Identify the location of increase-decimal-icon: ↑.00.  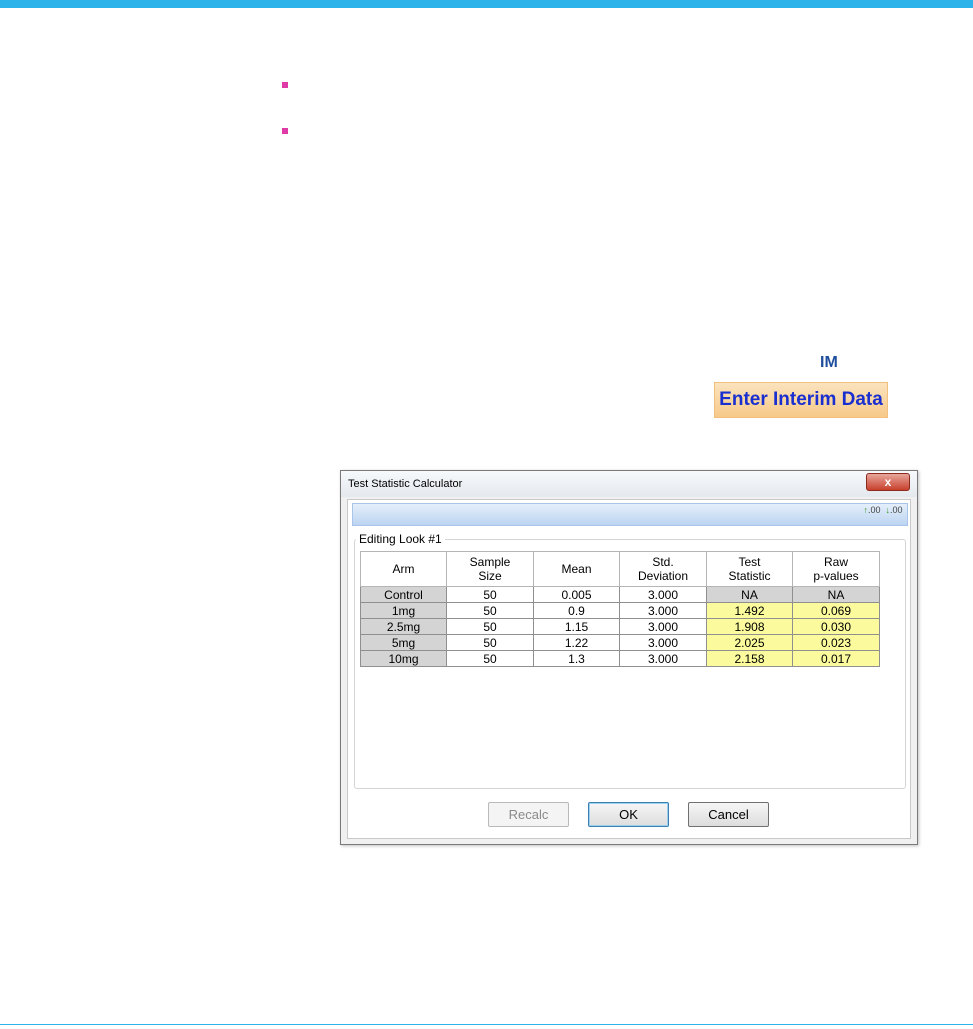
(872, 514).